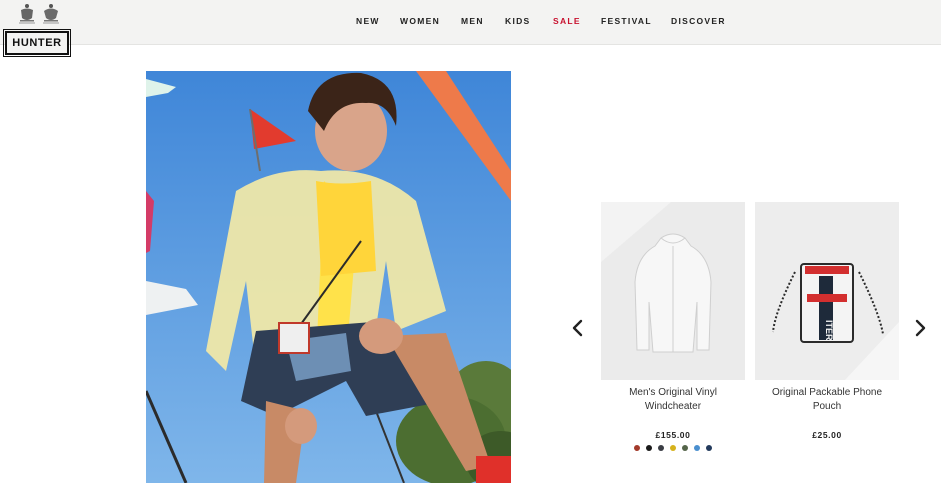  What do you see at coordinates (567, 21) in the screenshot?
I see `nav-sale: SALE` at bounding box center [567, 21].